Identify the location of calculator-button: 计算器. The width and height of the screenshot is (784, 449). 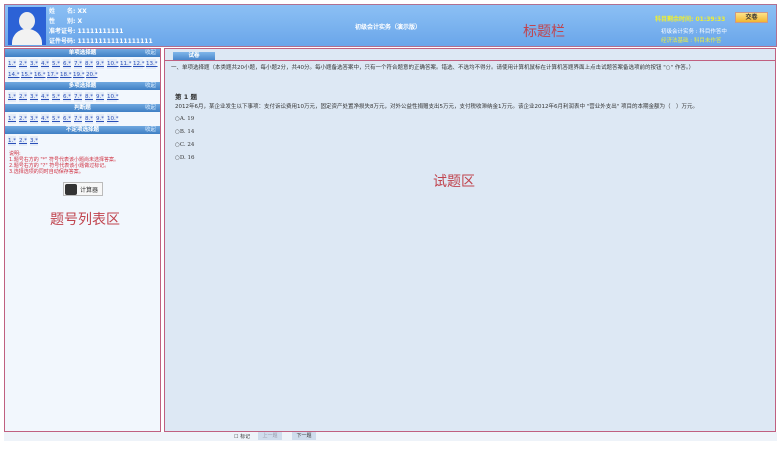
(83, 189).